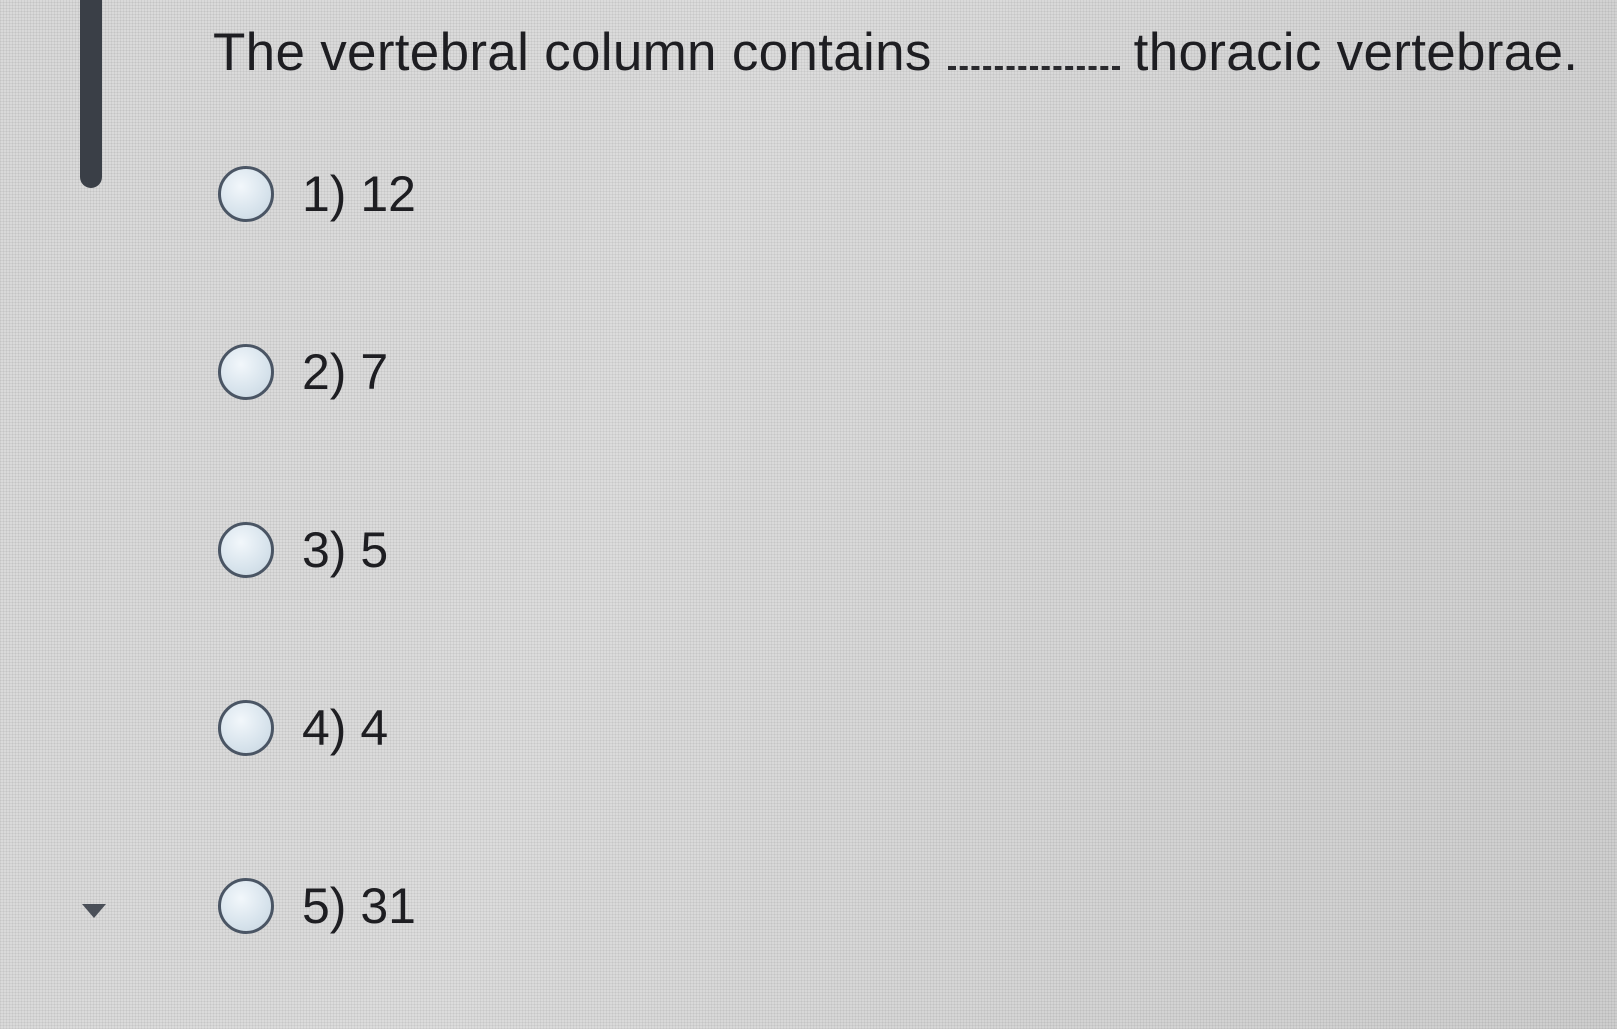 The image size is (1617, 1029). What do you see at coordinates (94, 911) in the screenshot?
I see `triangle-down-icon` at bounding box center [94, 911].